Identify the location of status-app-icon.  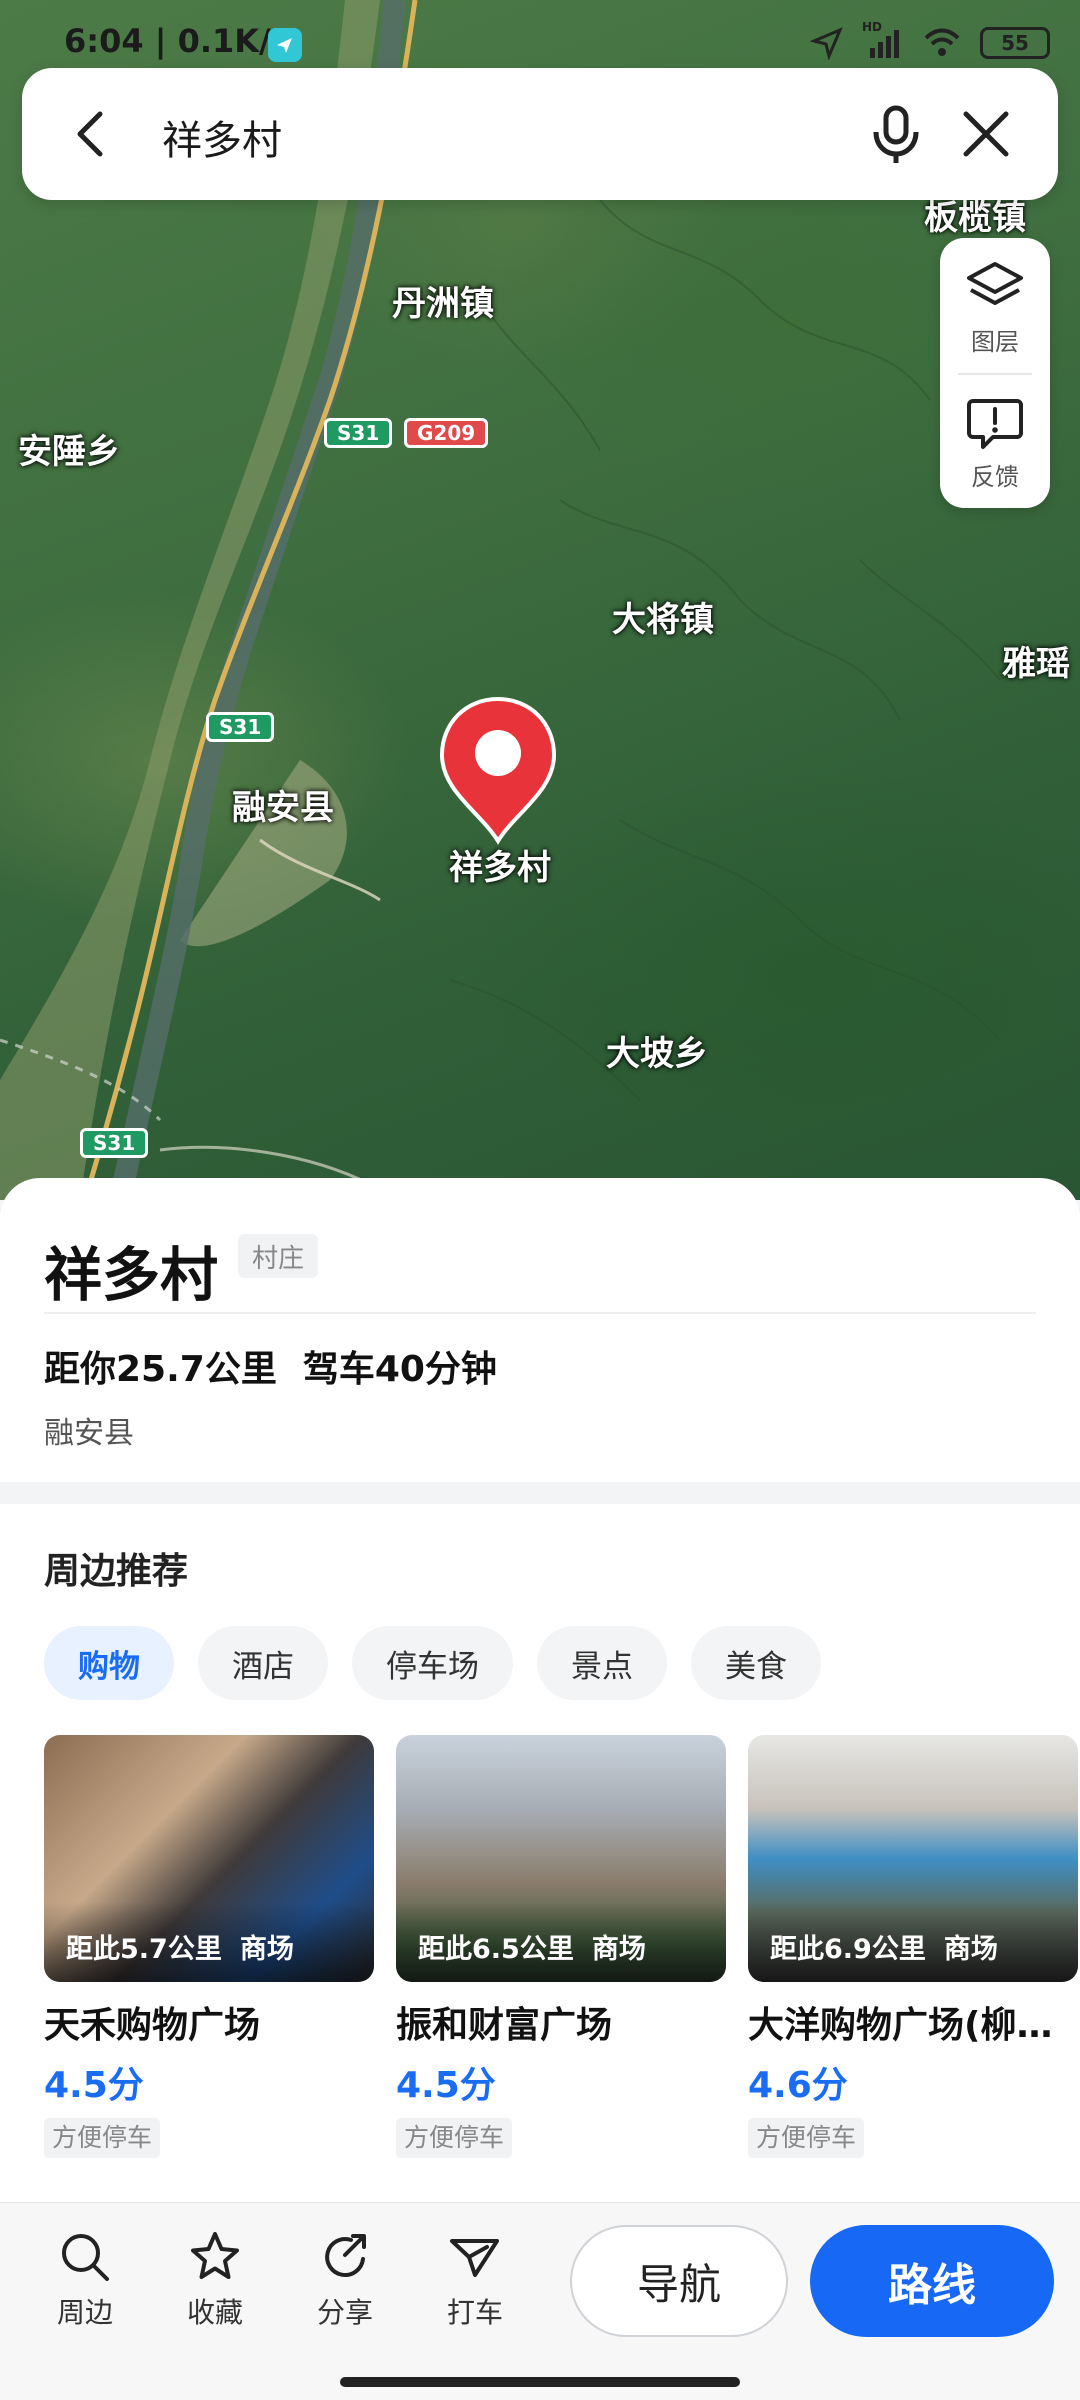
(285, 45).